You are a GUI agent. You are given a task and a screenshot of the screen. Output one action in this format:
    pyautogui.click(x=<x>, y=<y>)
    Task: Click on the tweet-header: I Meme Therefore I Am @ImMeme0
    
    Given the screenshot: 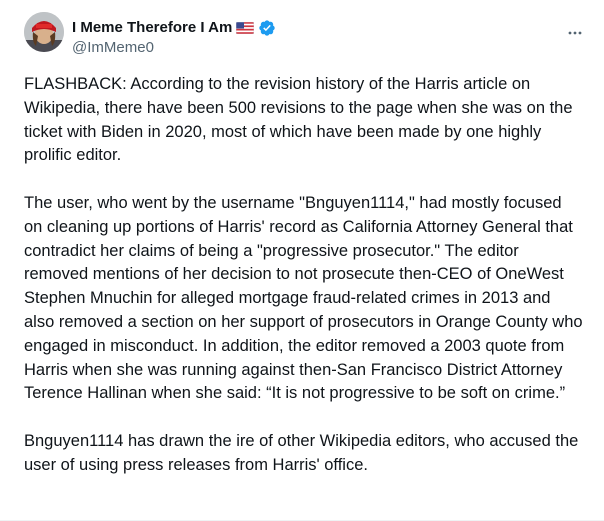 What is the action you would take?
    pyautogui.click(x=306, y=36)
    